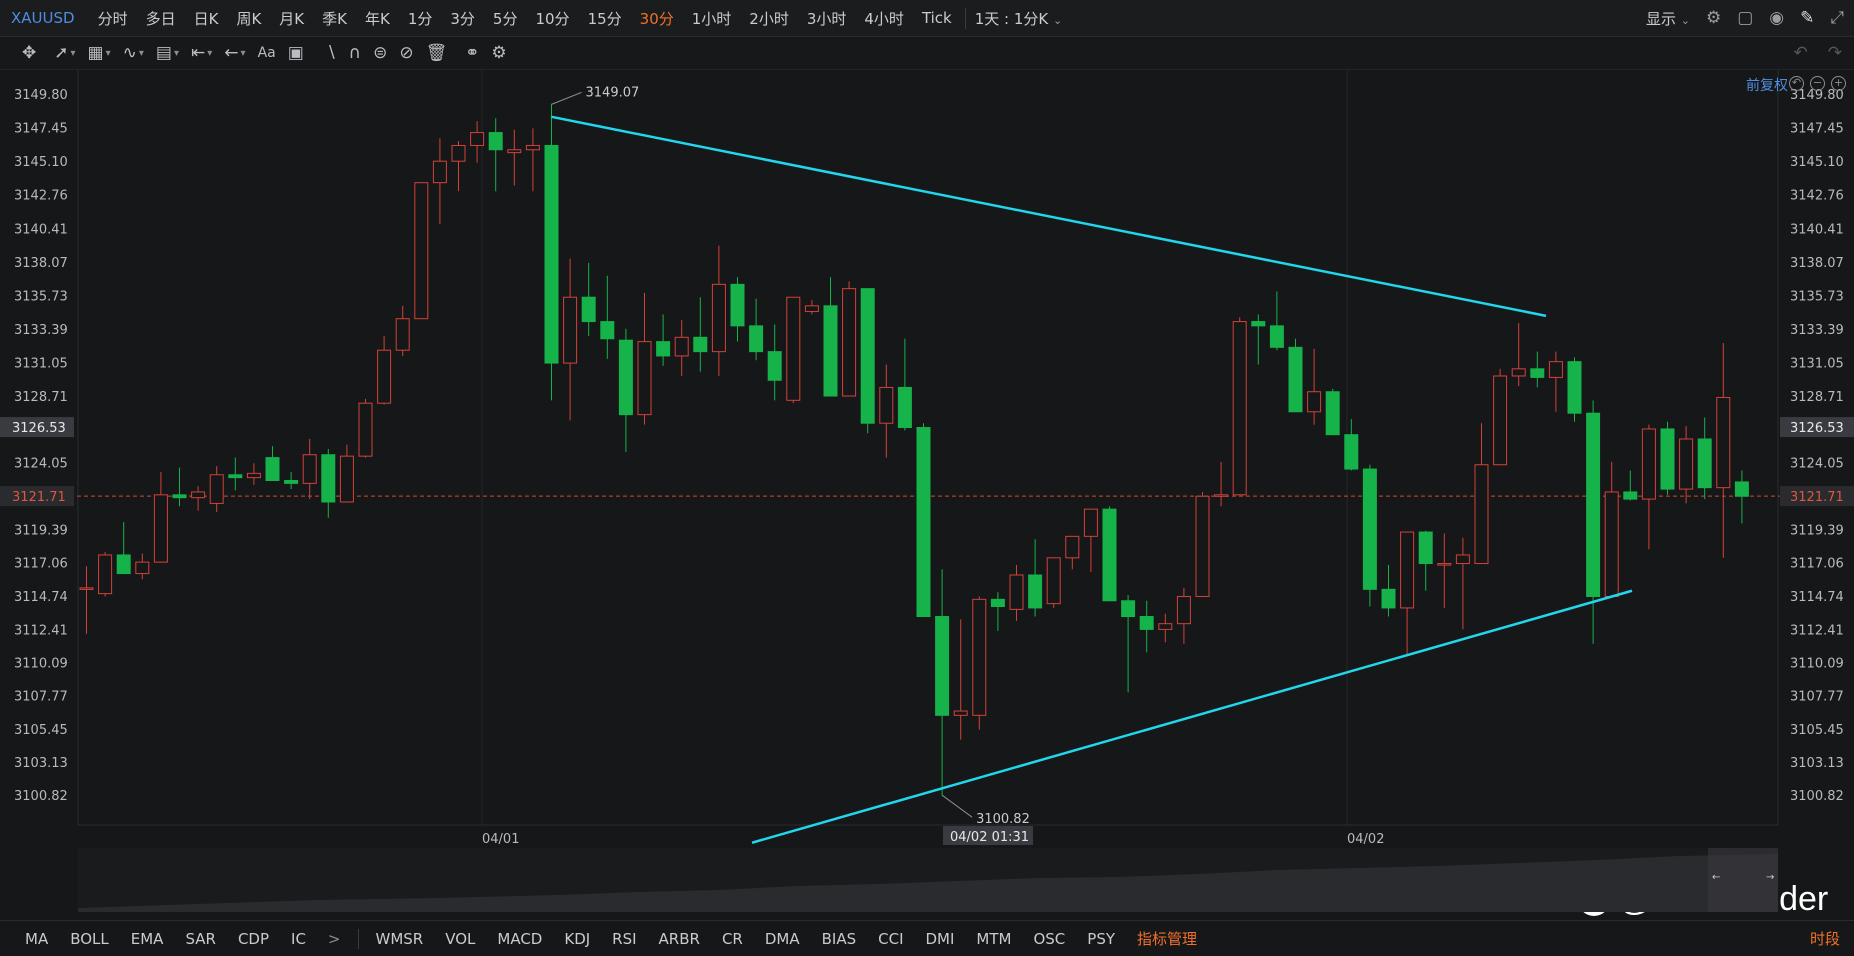 This screenshot has width=1854, height=956. I want to click on more-indicators-arrow: >, so click(334, 939).